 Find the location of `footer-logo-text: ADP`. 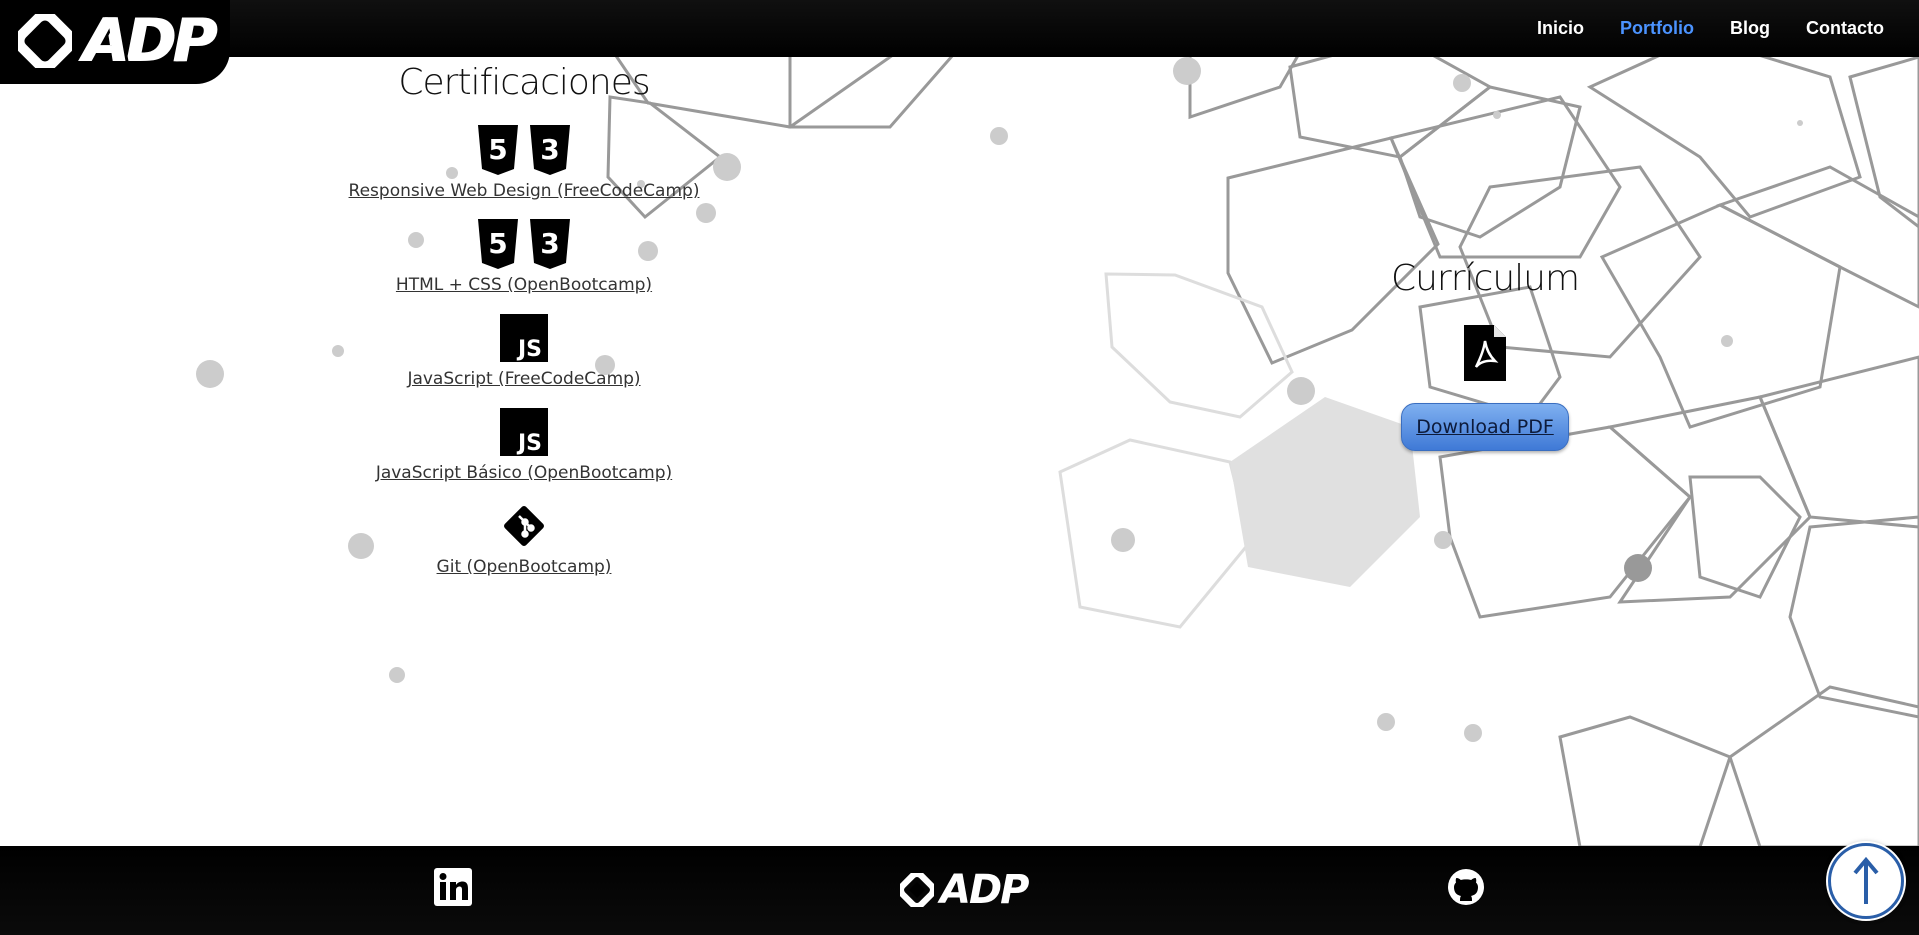

footer-logo-text: ADP is located at coordinates (984, 890).